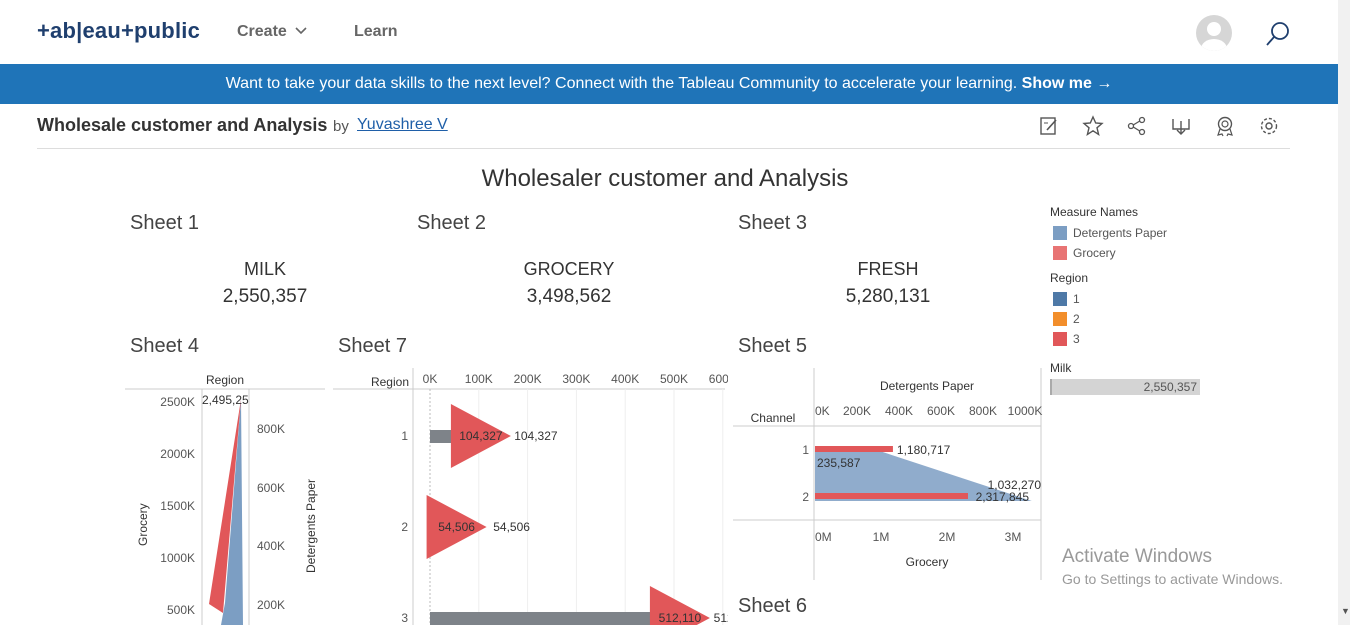 This screenshot has width=1350, height=625. Describe the element at coordinates (430, 379) in the screenshot. I see `x-tick: 0K` at that location.